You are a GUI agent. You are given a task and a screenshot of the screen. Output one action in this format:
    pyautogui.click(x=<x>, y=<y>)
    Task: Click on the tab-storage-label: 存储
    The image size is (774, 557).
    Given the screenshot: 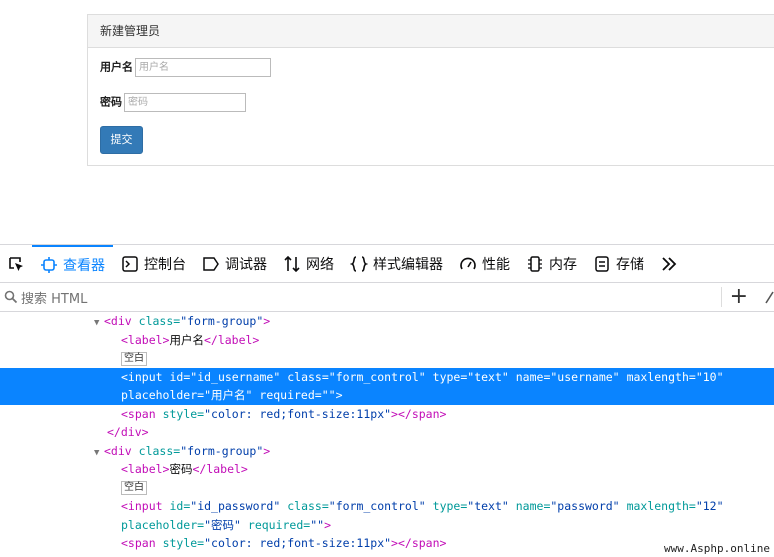 What is the action you would take?
    pyautogui.click(x=630, y=264)
    